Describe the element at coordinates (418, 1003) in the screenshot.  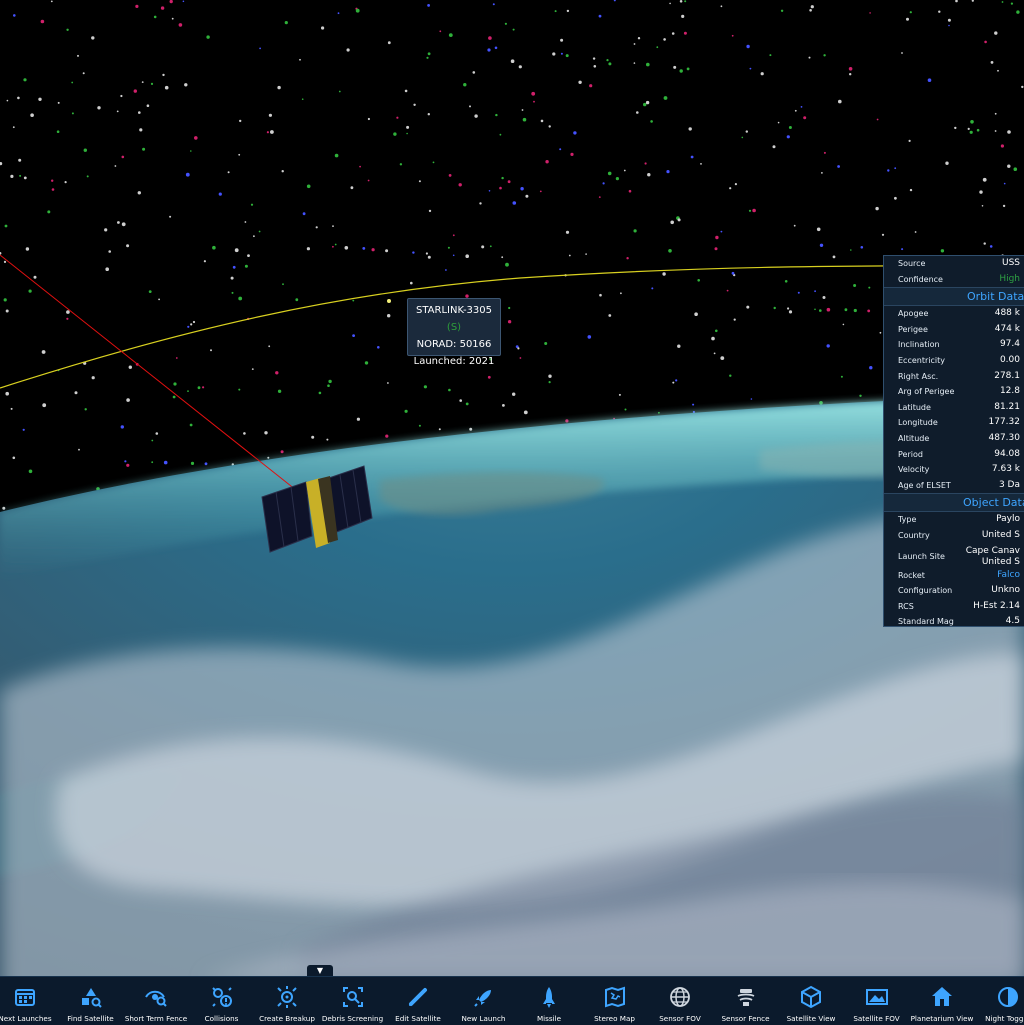
I see `dock-button-edit-satellite: Edit Satellite` at that location.